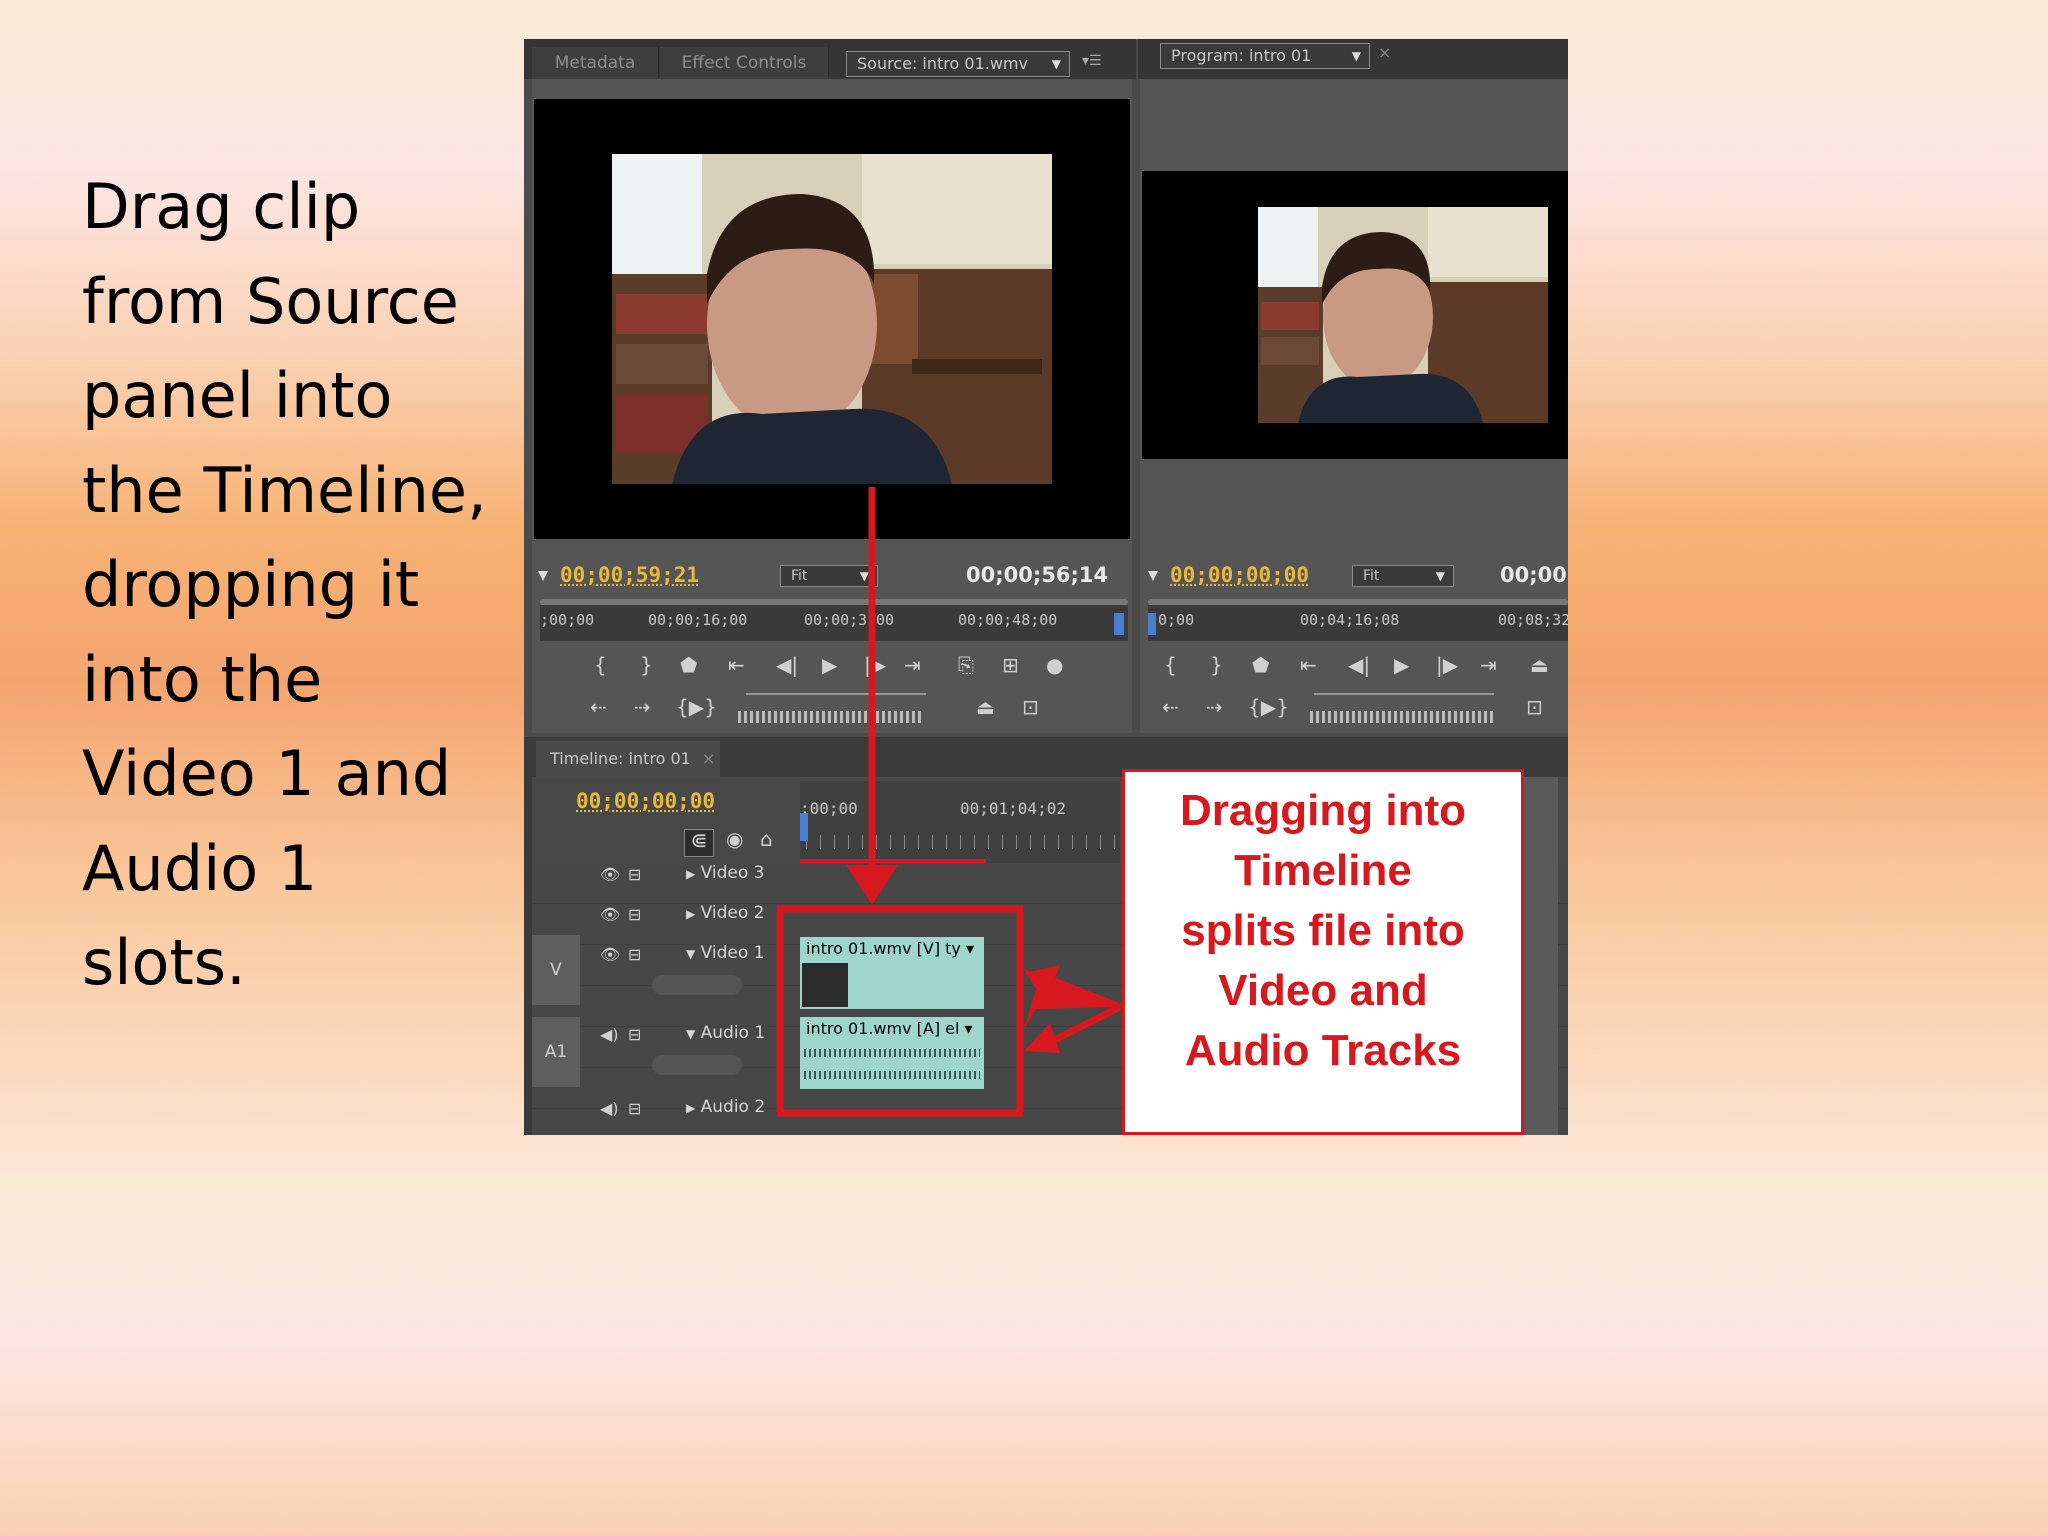 The width and height of the screenshot is (2048, 1536). I want to click on caption-line: slots., so click(164, 962).